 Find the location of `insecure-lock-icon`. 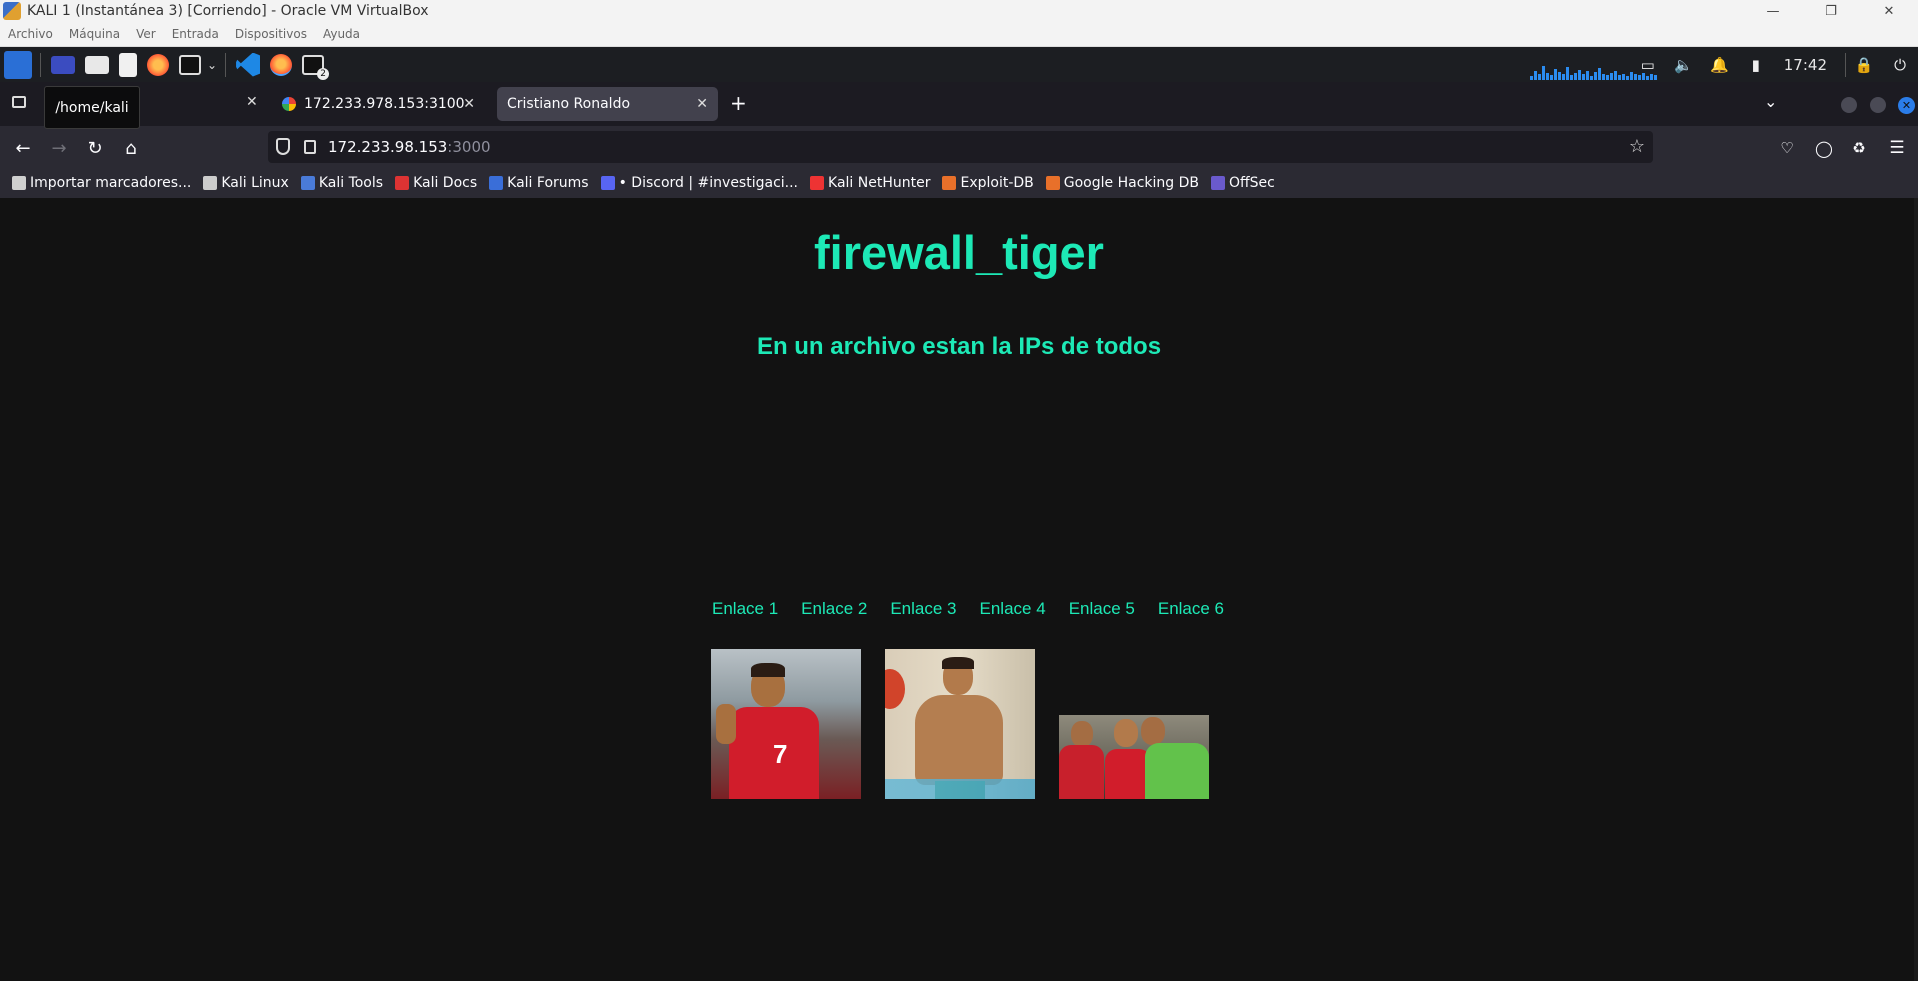

insecure-lock-icon is located at coordinates (310, 147).